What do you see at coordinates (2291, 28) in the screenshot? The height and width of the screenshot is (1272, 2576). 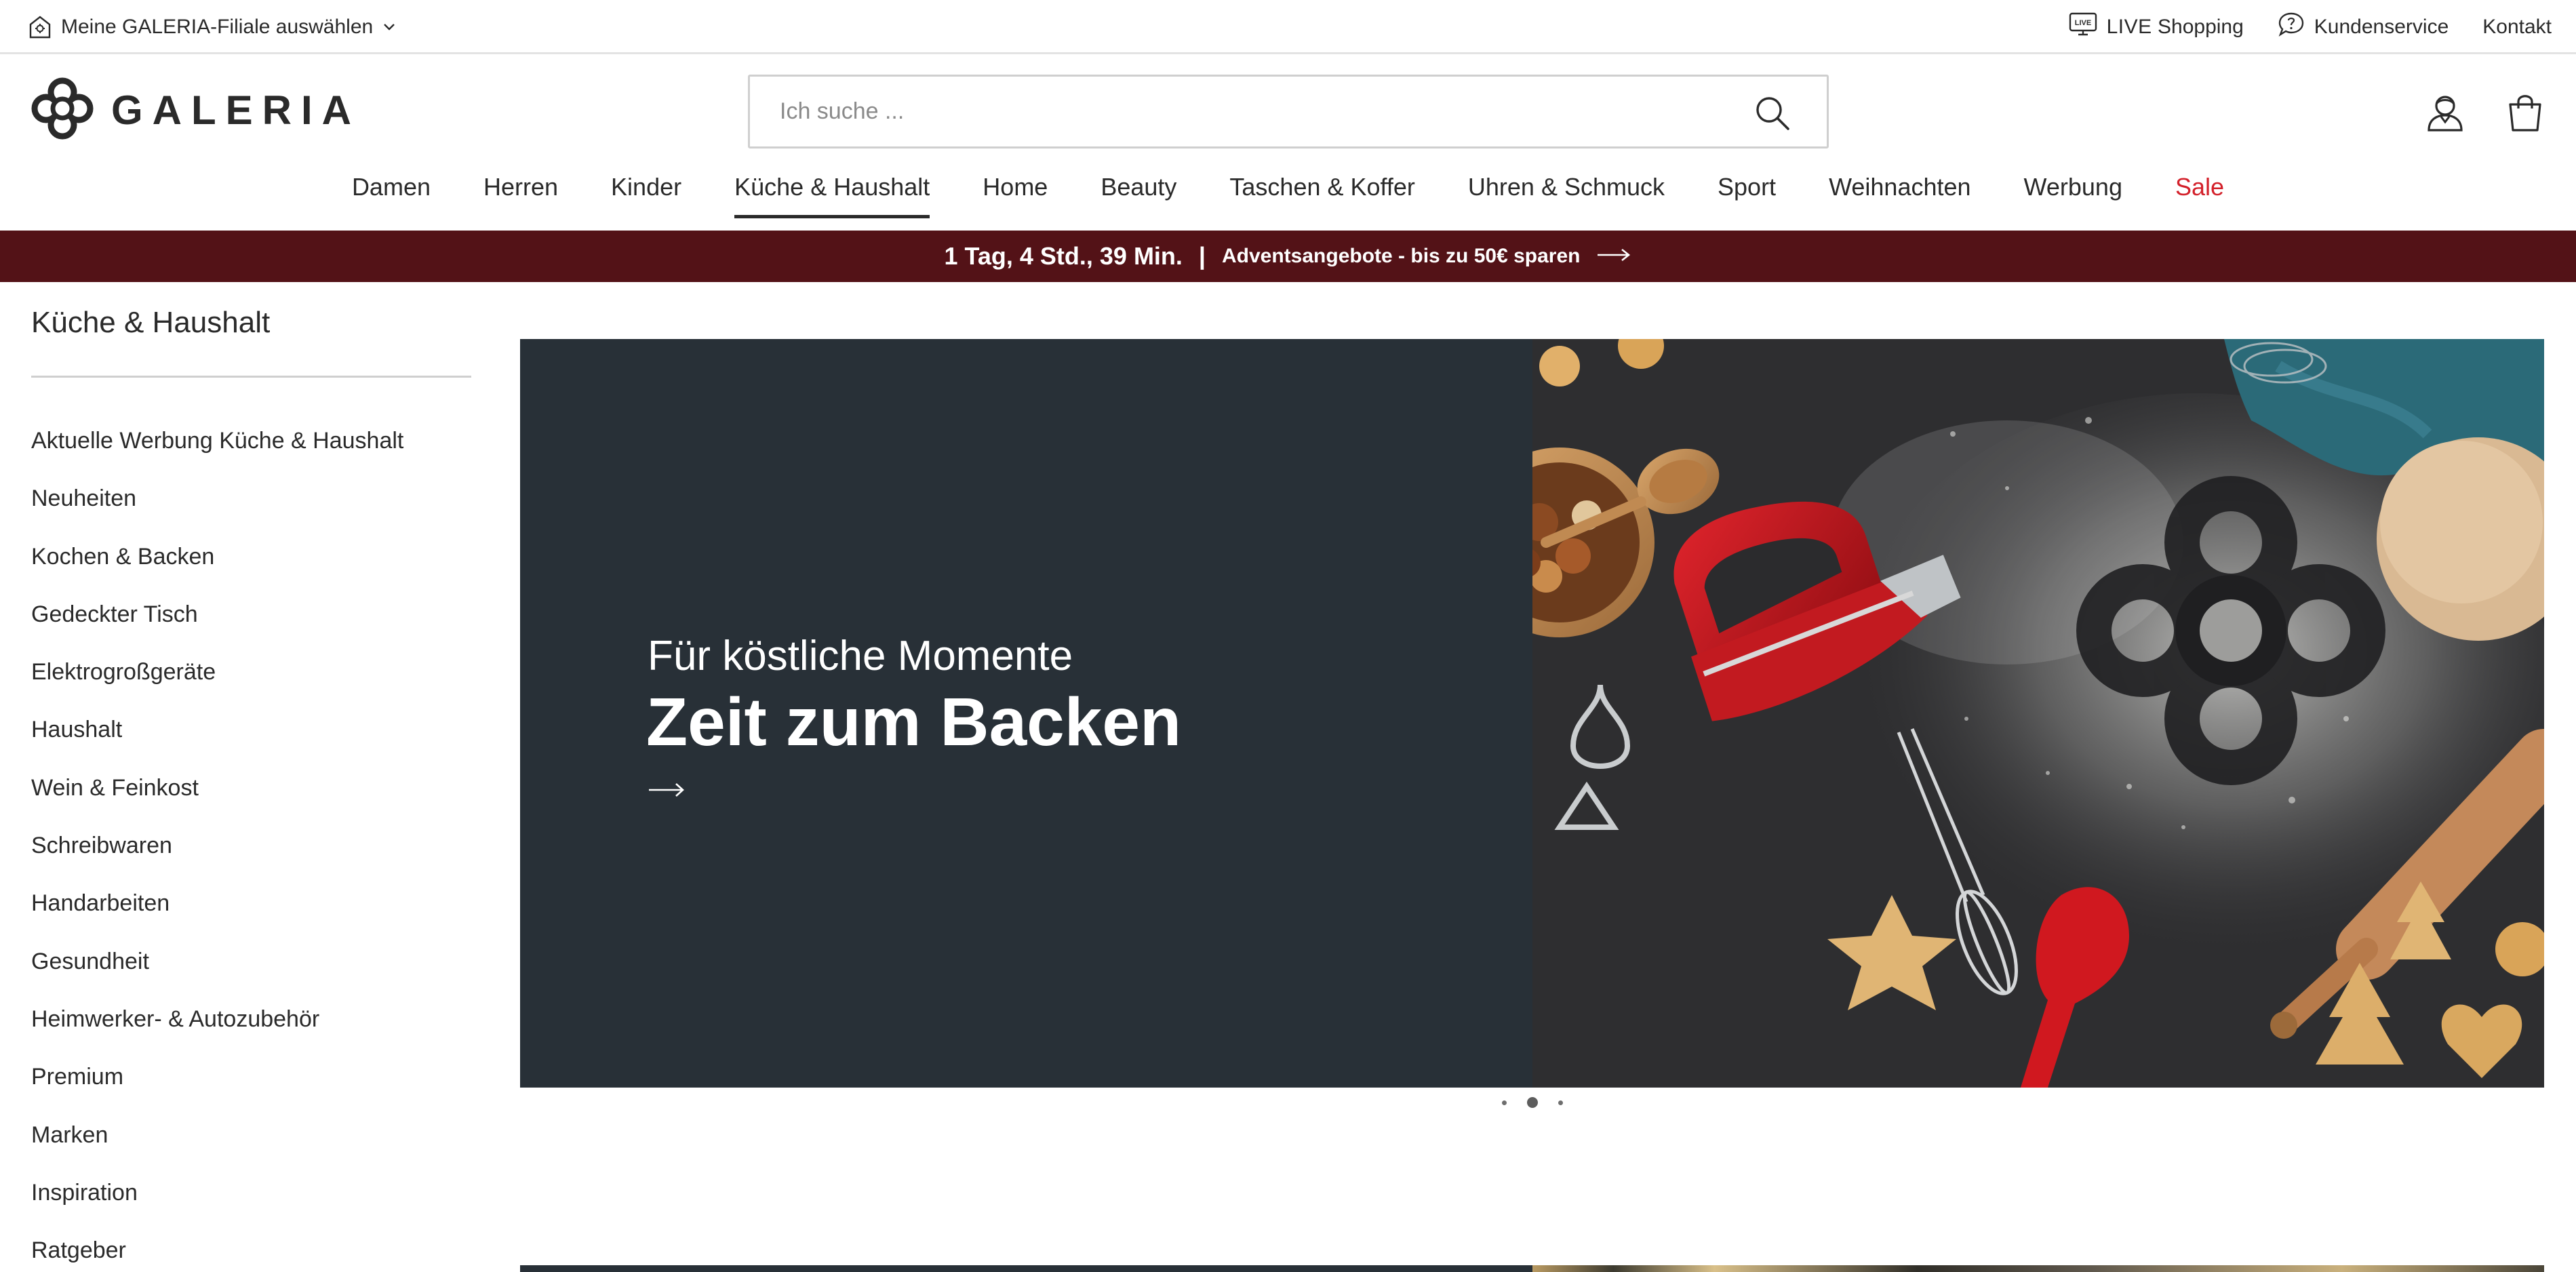 I see `help-icon` at bounding box center [2291, 28].